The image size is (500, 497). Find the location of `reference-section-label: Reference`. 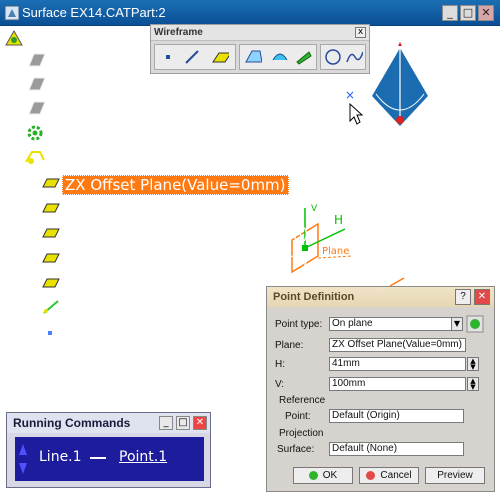

reference-section-label: Reference is located at coordinates (302, 400).